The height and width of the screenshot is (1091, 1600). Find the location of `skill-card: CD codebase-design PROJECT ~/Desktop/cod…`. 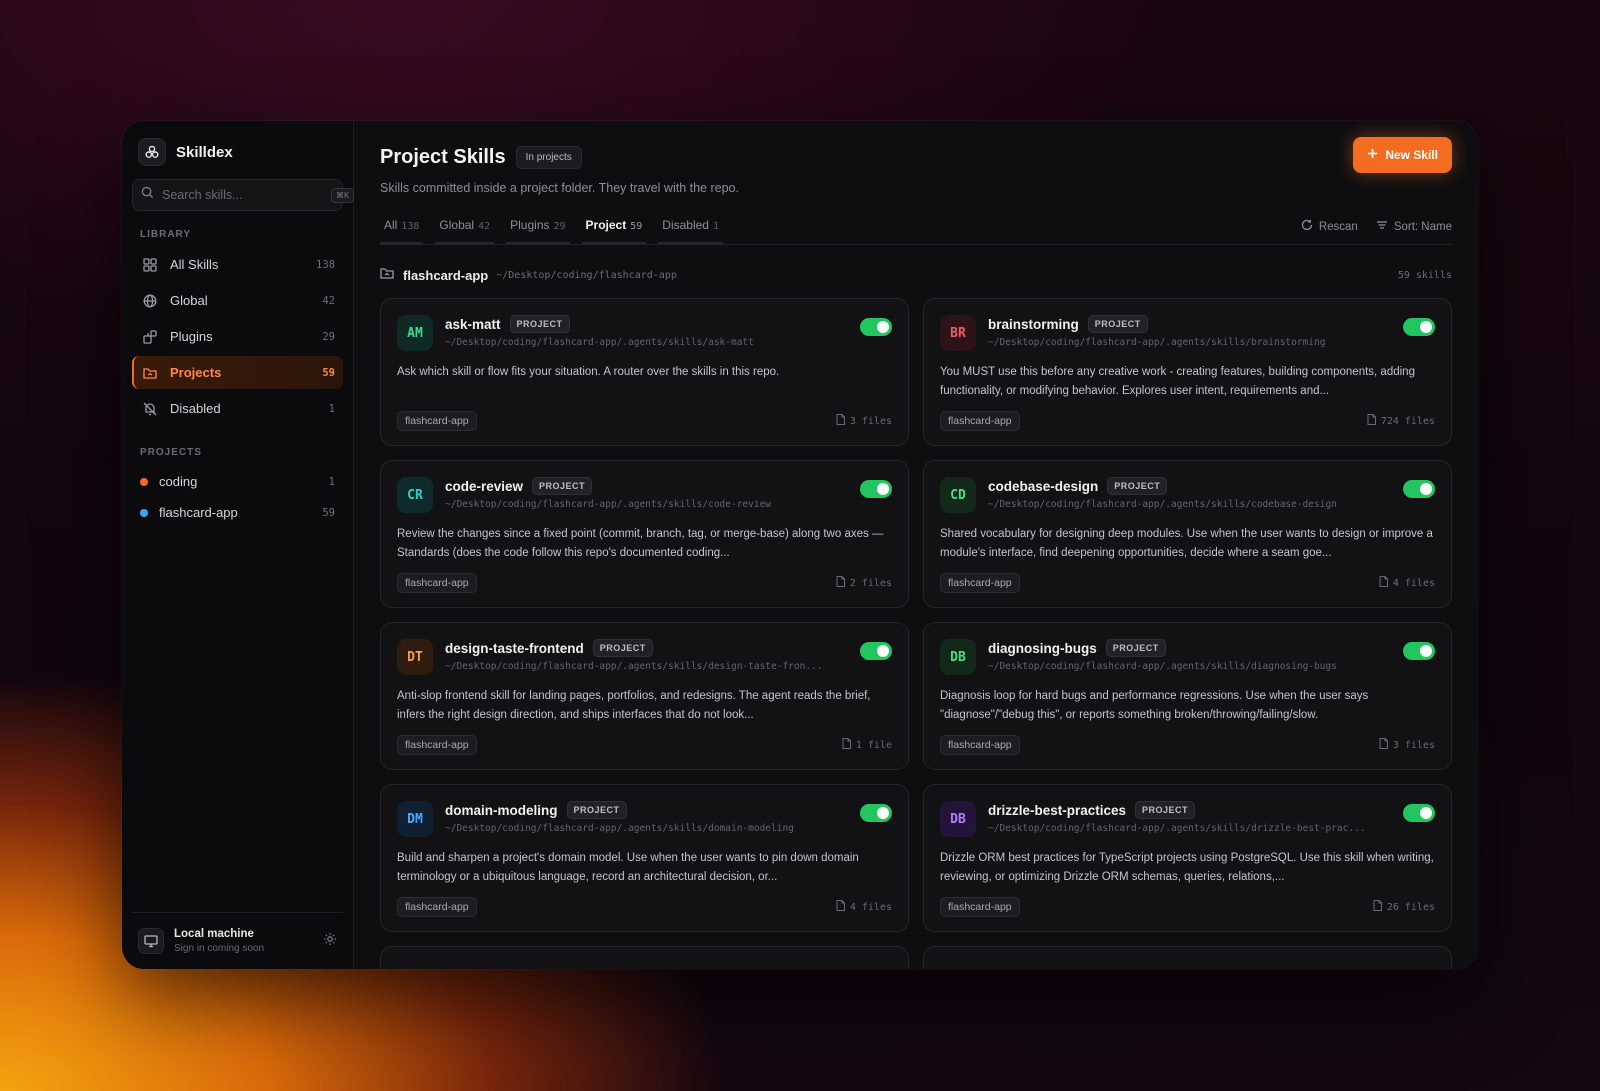

skill-card: CD codebase-design PROJECT ~/Desktop/cod… is located at coordinates (1187, 534).